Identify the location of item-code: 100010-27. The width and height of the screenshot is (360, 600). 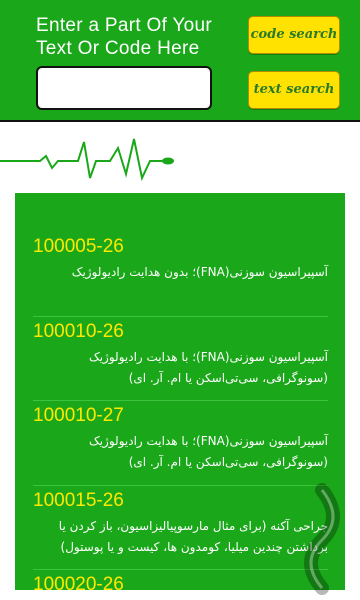
(78, 415).